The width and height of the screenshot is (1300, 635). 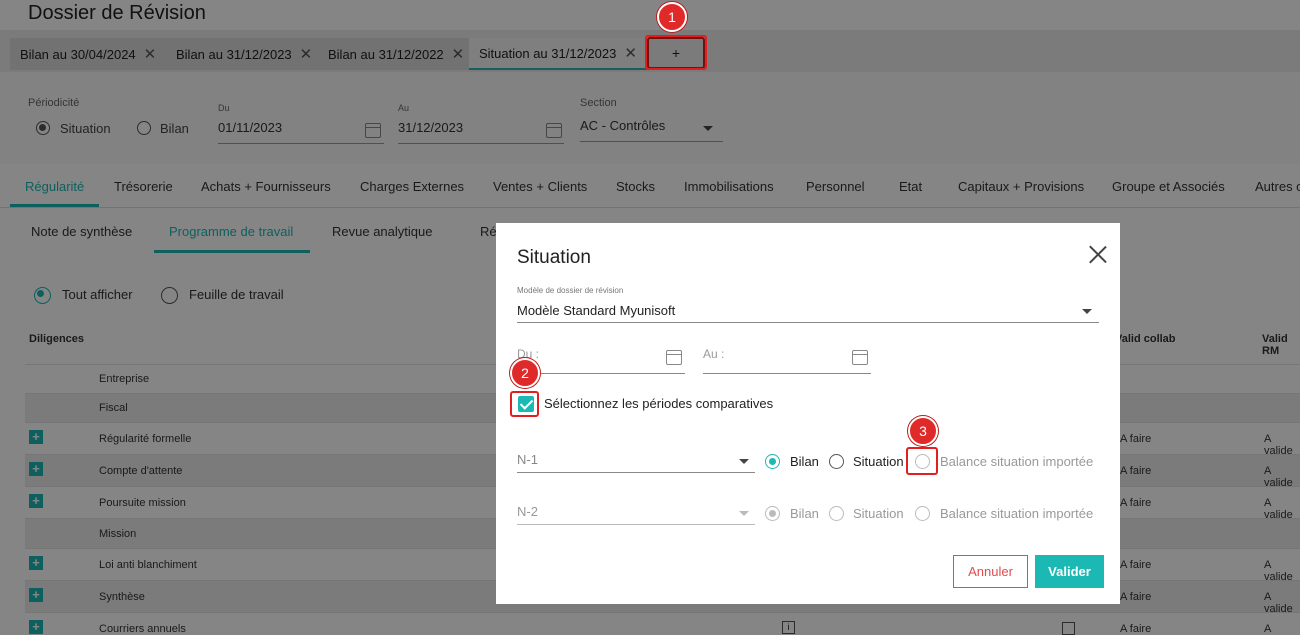 What do you see at coordinates (787, 360) in the screenshot?
I see `au-date-field: Au :` at bounding box center [787, 360].